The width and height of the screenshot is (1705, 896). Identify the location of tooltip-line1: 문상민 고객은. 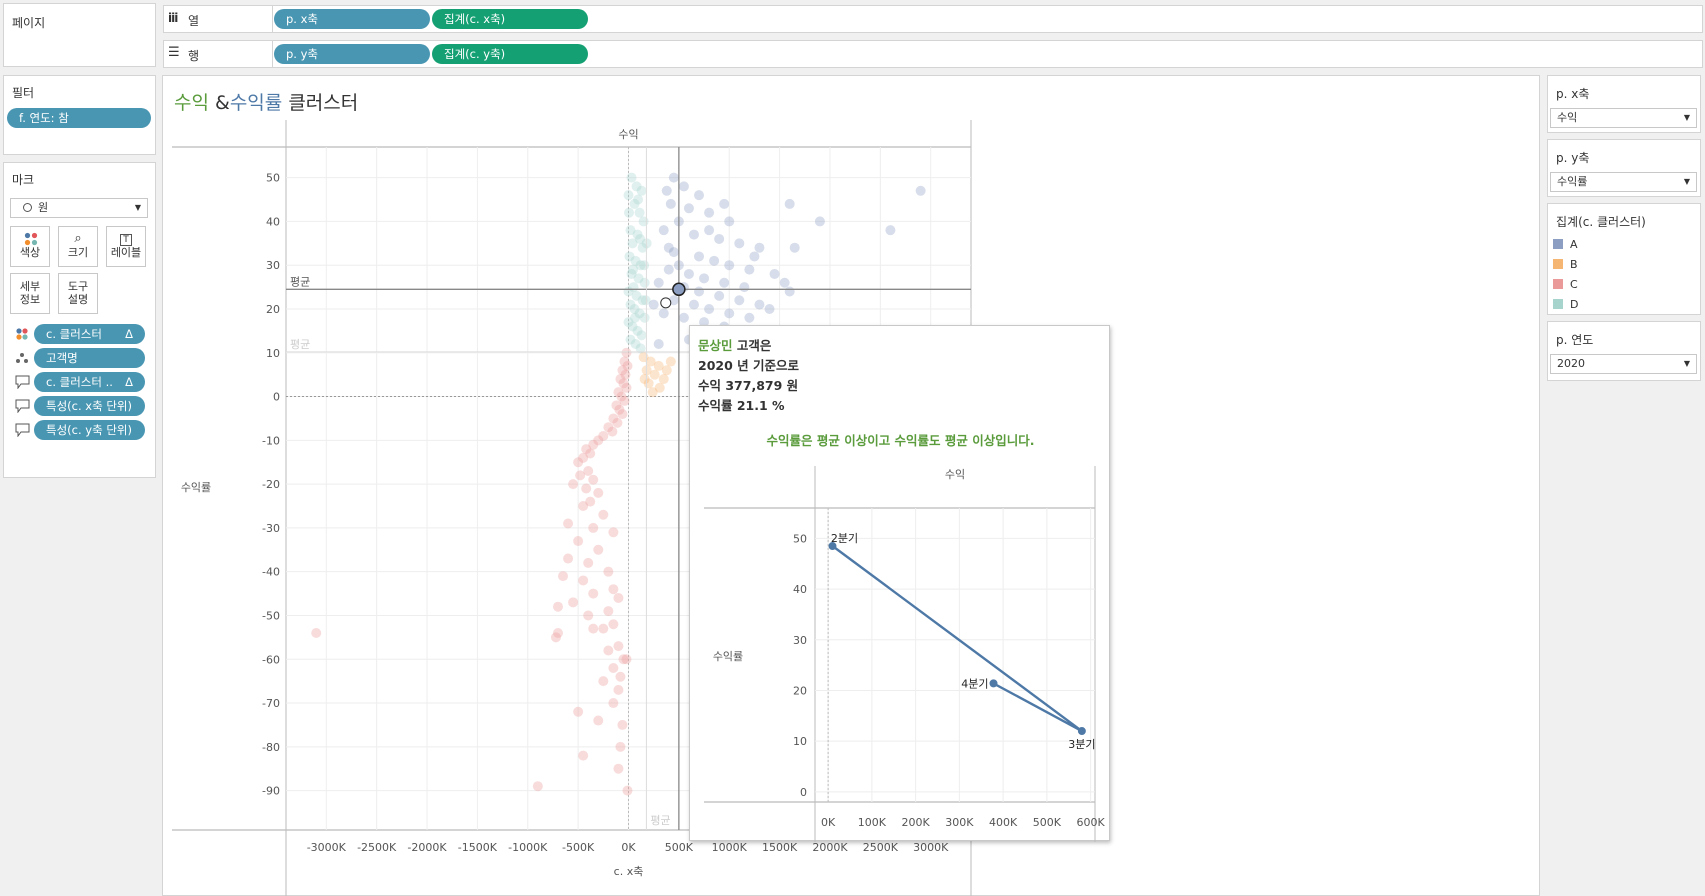
(734, 344).